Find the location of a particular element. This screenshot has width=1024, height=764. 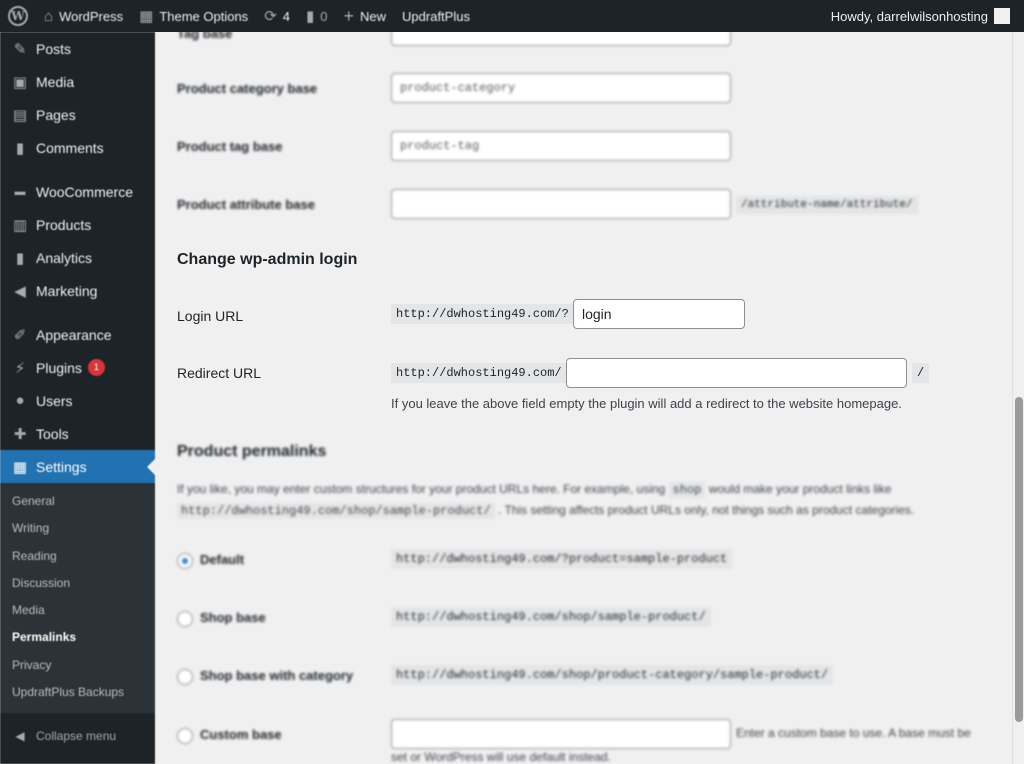

woo-icon: ▬ is located at coordinates (20, 191).